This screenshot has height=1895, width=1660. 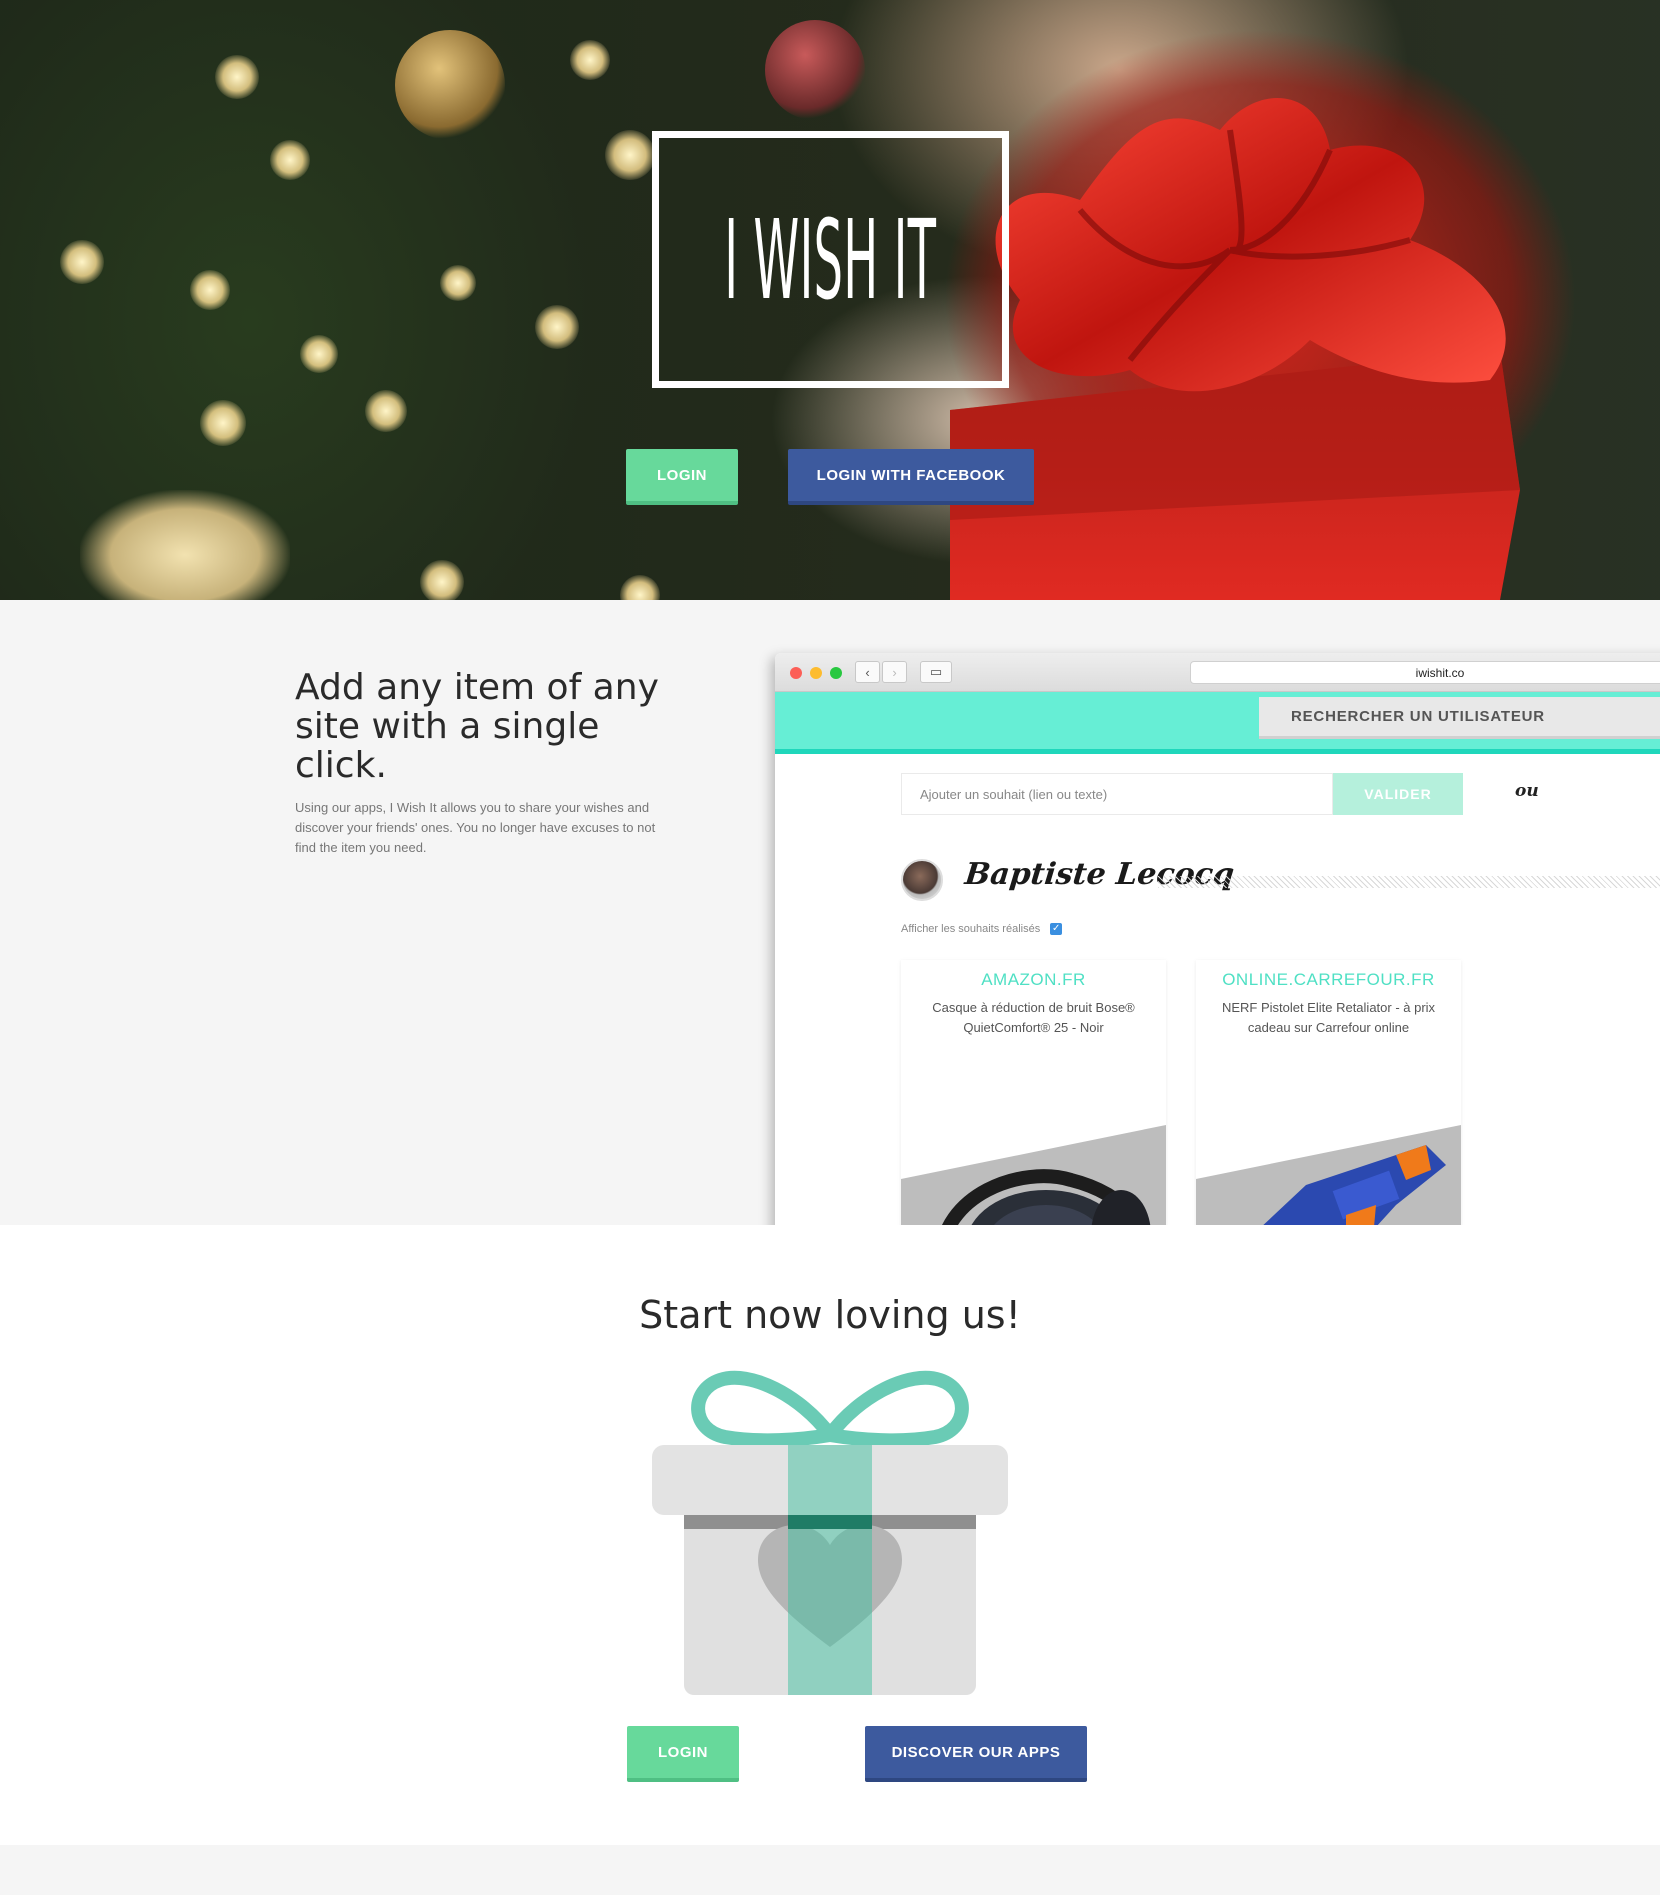 What do you see at coordinates (1459, 718) in the screenshot?
I see `search-user-button: RECHERCHER UN UTILISATEUR` at bounding box center [1459, 718].